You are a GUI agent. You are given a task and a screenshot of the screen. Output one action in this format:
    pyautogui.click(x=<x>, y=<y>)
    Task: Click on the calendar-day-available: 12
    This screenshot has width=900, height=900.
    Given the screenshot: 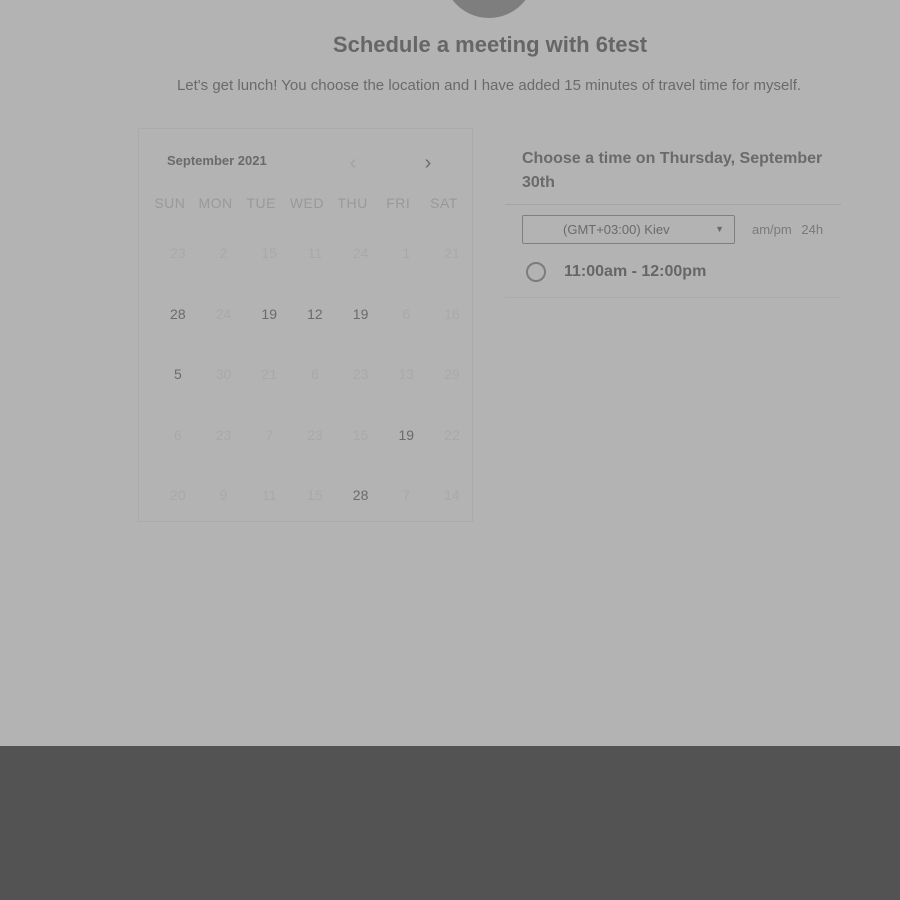 What is the action you would take?
    pyautogui.click(x=315, y=314)
    